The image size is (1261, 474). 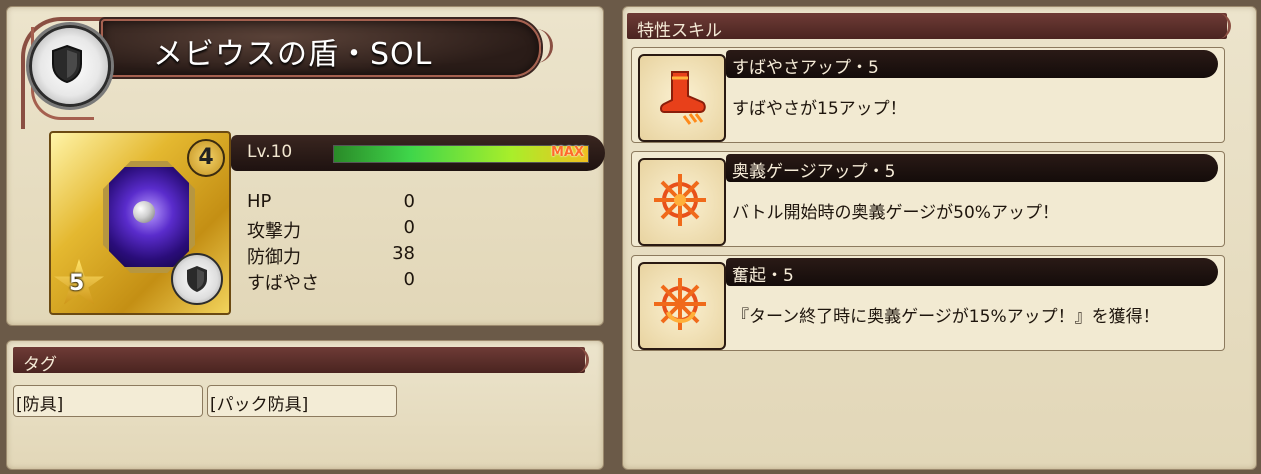 I want to click on tags-panel: タグ [防具] [パック防具], so click(x=305, y=405).